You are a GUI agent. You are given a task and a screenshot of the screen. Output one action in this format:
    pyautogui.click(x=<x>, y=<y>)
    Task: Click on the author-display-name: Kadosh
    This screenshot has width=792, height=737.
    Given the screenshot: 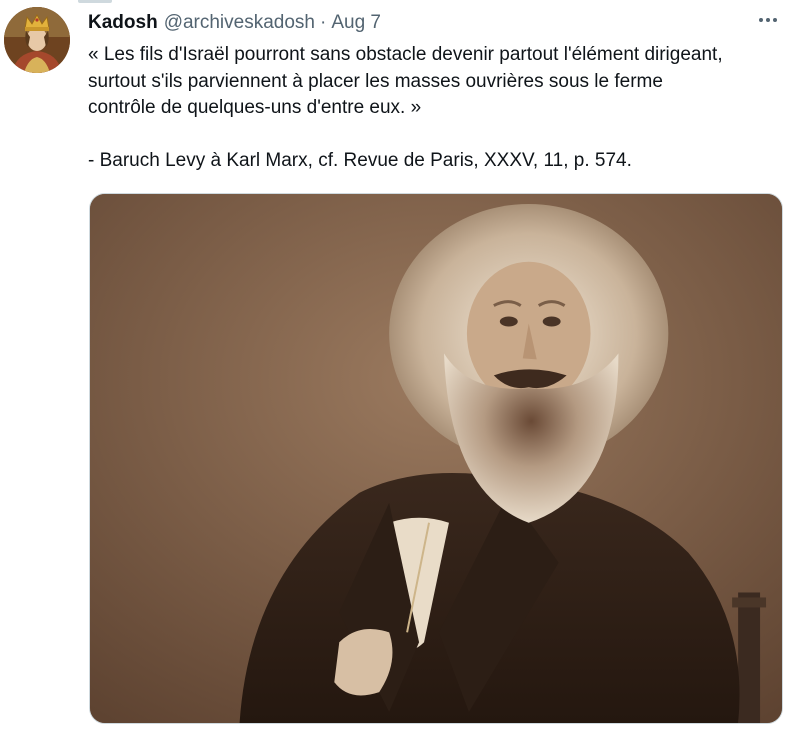 What is the action you would take?
    pyautogui.click(x=123, y=23)
    